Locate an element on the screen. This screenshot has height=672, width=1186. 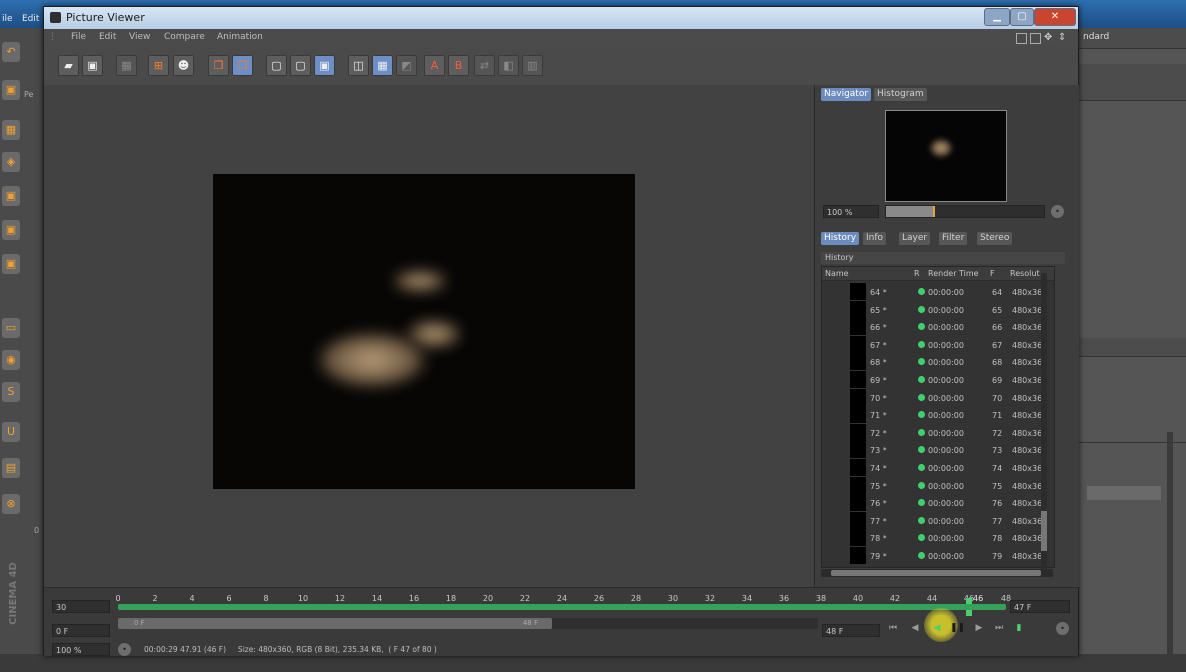
history-vertical-scrollbar is located at coordinates (1044, 423).